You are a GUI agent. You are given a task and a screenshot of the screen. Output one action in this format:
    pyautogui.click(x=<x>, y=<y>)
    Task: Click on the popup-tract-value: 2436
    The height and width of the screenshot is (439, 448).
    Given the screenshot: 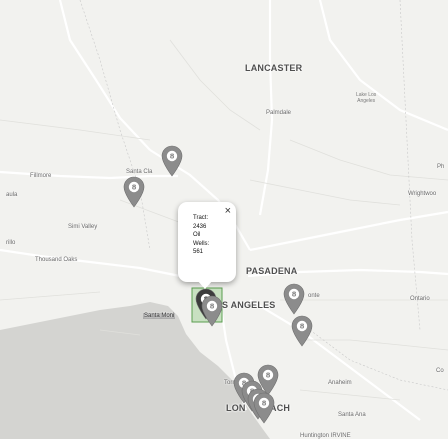 What is the action you would take?
    pyautogui.click(x=200, y=226)
    